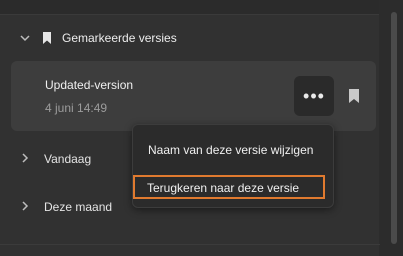 The height and width of the screenshot is (256, 403). I want to click on top-strip, so click(201, 7).